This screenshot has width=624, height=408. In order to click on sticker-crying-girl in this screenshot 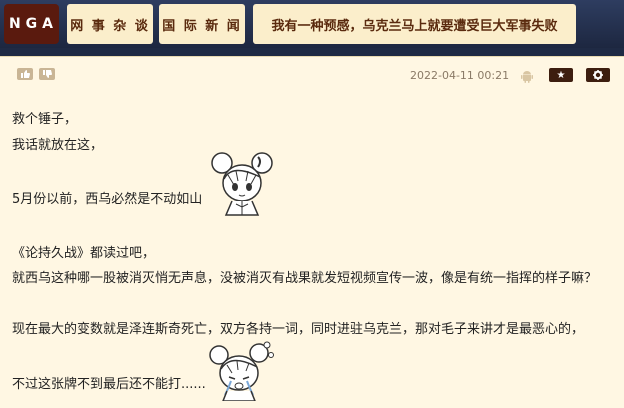, I will do `click(241, 371)`.